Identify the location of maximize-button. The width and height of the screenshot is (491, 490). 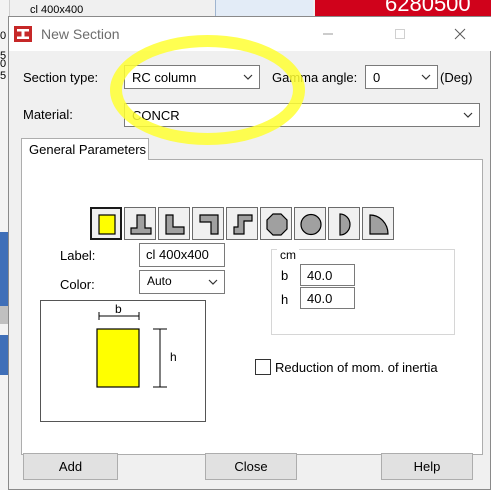
(400, 34).